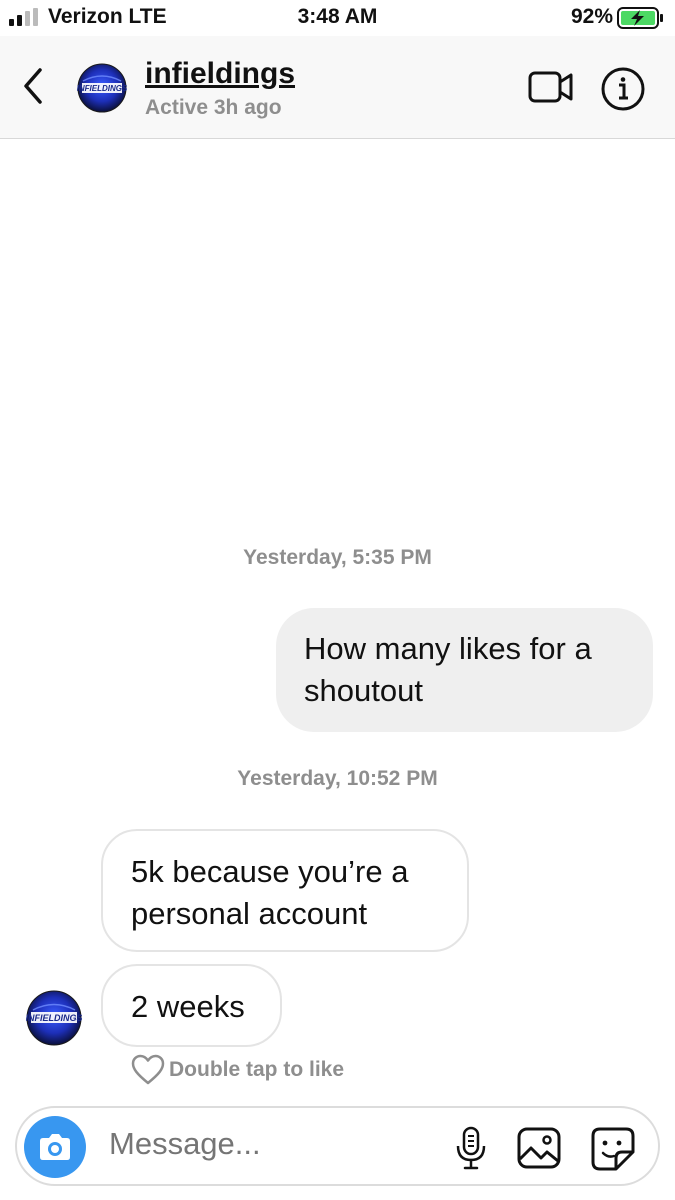 Image resolution: width=675 pixels, height=1200 pixels. What do you see at coordinates (213, 107) in the screenshot?
I see `active-status: Active 3h ago` at bounding box center [213, 107].